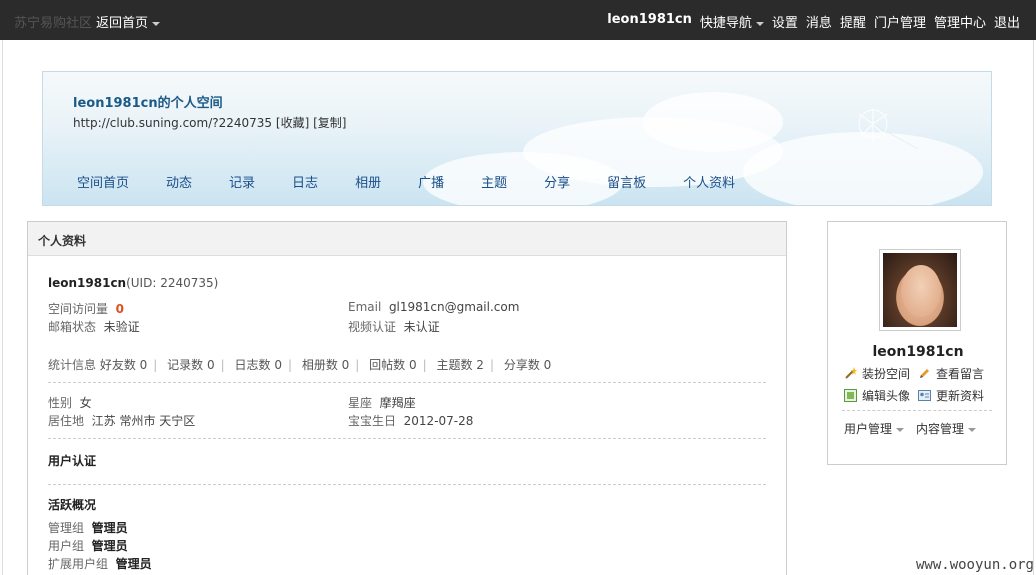 This screenshot has height=575, width=1036. I want to click on avatar-image, so click(920, 290).